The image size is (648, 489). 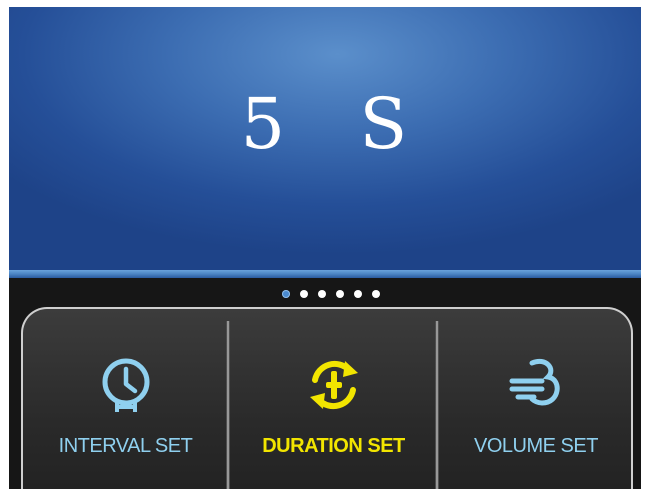 I want to click on display-divider, so click(x=325, y=274).